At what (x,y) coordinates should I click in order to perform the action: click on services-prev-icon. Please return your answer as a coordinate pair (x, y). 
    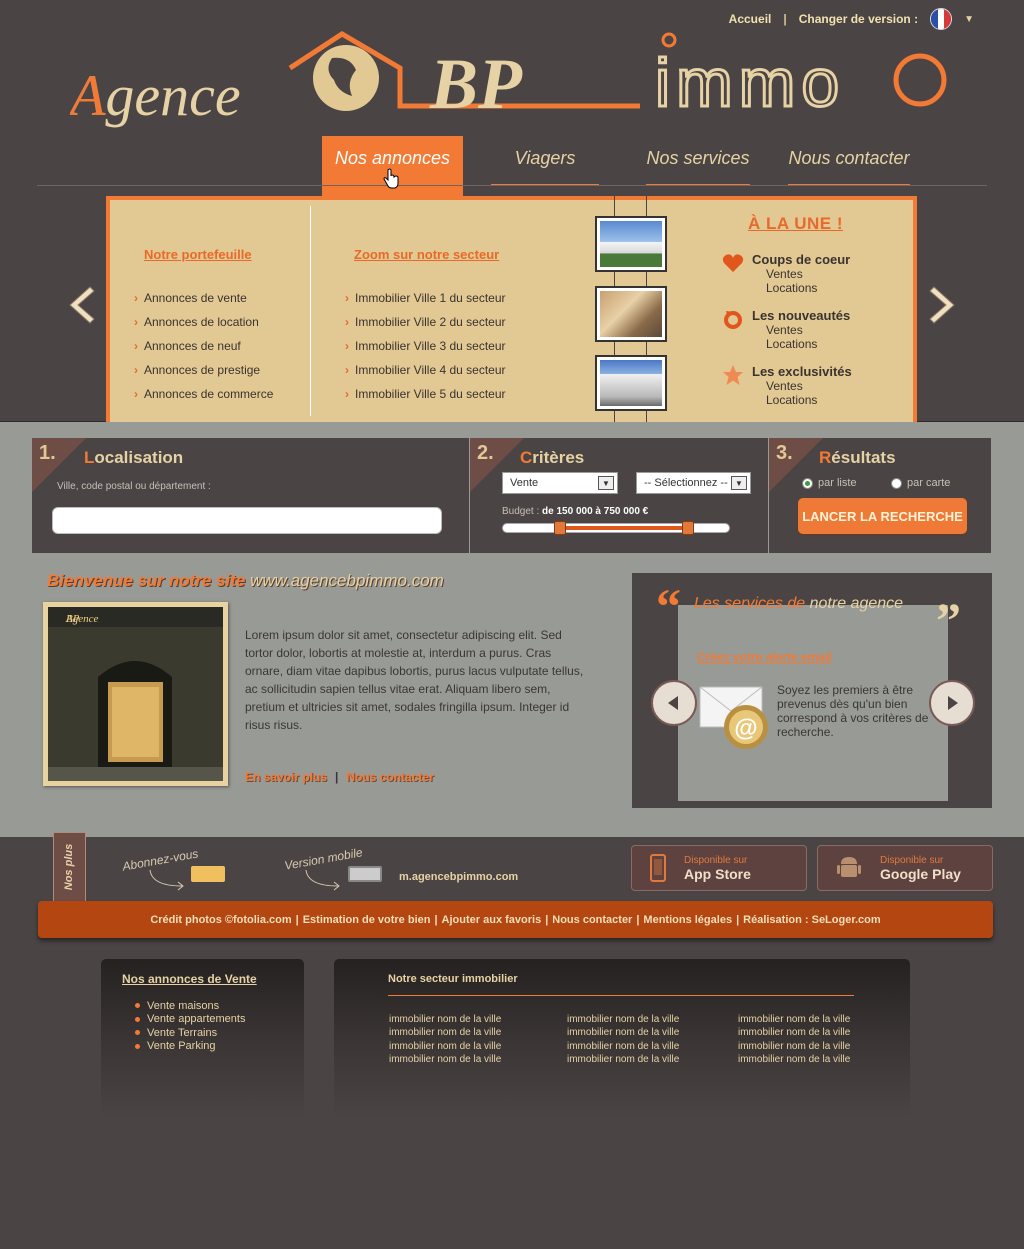
    Looking at the image, I should click on (674, 703).